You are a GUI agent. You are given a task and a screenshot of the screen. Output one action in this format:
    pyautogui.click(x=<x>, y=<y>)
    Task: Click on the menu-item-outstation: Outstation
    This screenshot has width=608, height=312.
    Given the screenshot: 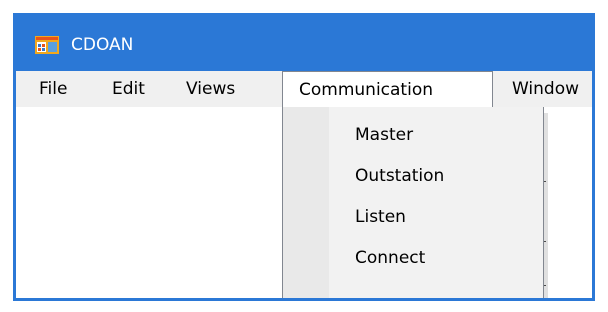 What is the action you would take?
    pyautogui.click(x=413, y=176)
    